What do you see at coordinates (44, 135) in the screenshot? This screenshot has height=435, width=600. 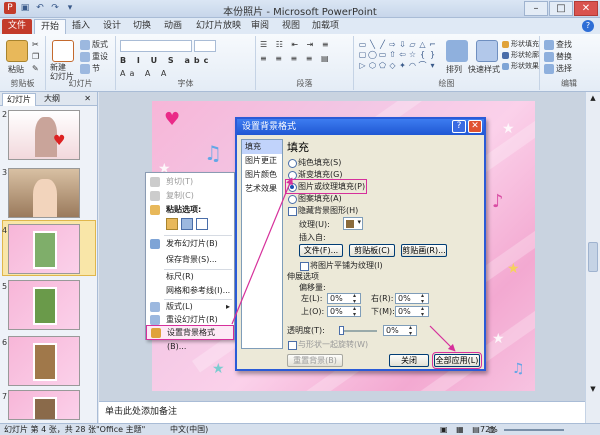 I see `slide-thumbnail-2: ♥` at bounding box center [44, 135].